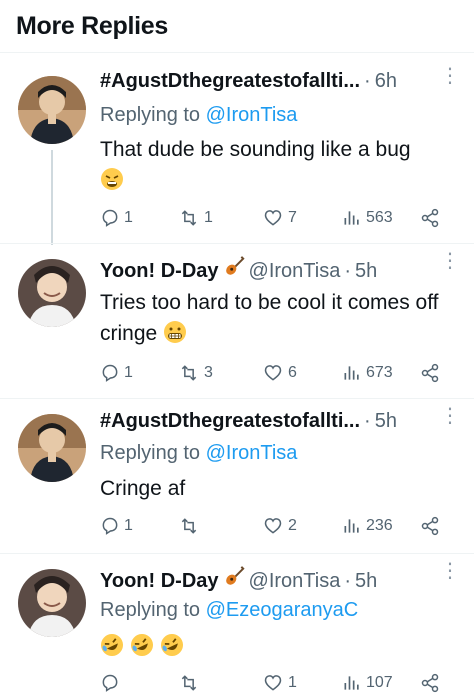 Image resolution: width=474 pixels, height=697 pixels. I want to click on views-button: 236, so click(367, 526).